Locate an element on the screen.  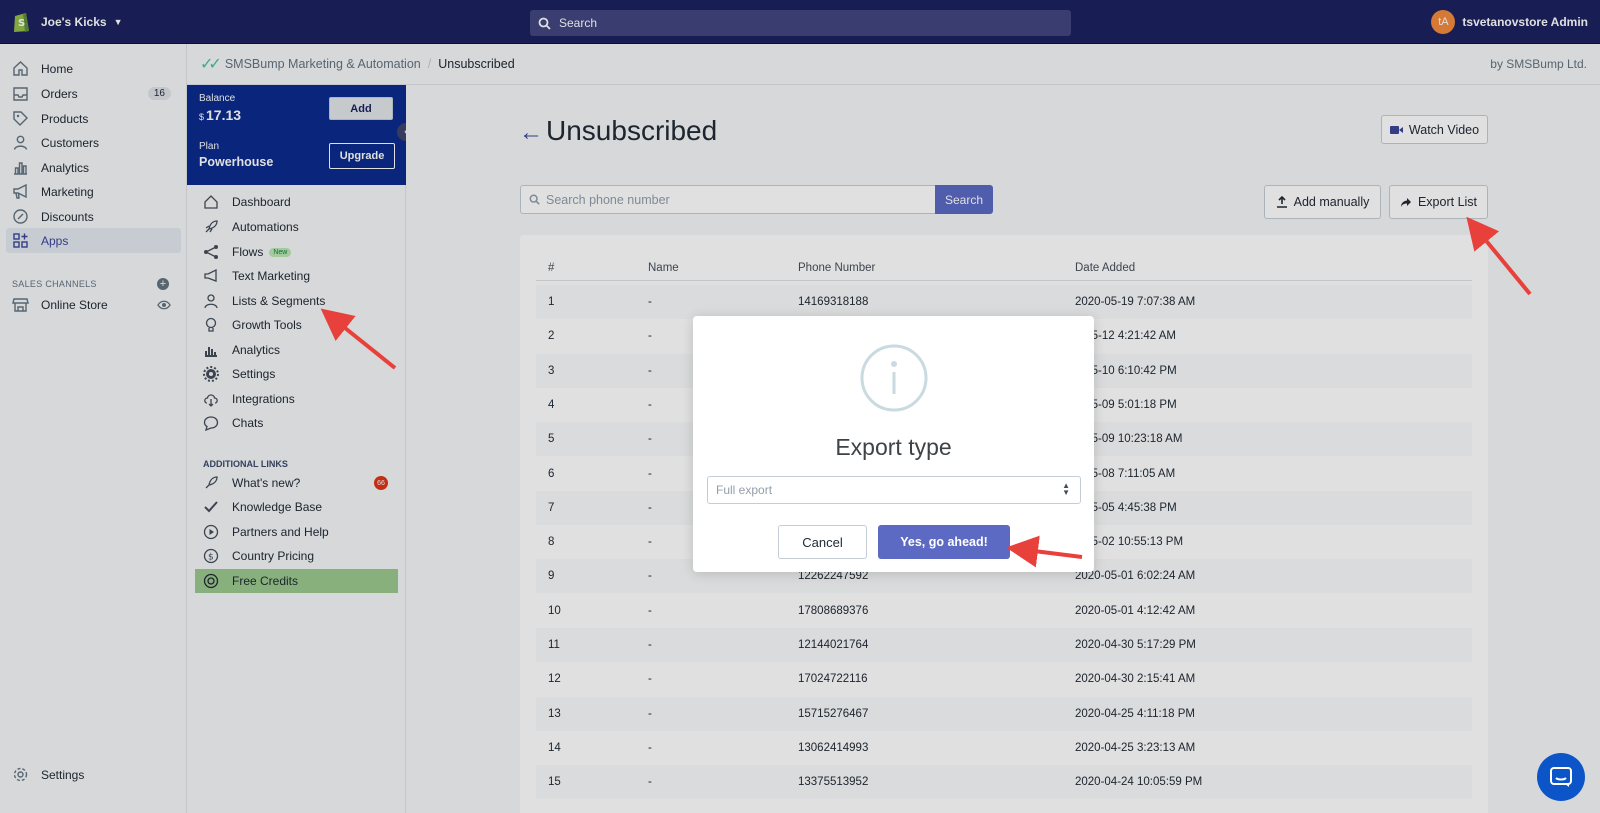
cancel-button: Cancel is located at coordinates (822, 542).